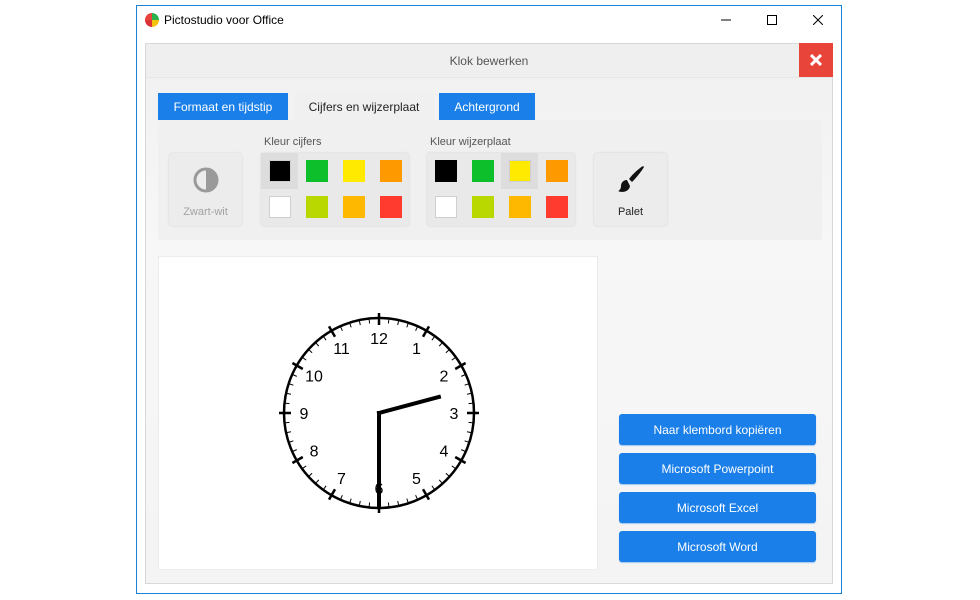 Image resolution: width=980 pixels, height=600 pixels. What do you see at coordinates (717, 468) in the screenshot?
I see `powerpoint-button: Microsoft Powerpoint` at bounding box center [717, 468].